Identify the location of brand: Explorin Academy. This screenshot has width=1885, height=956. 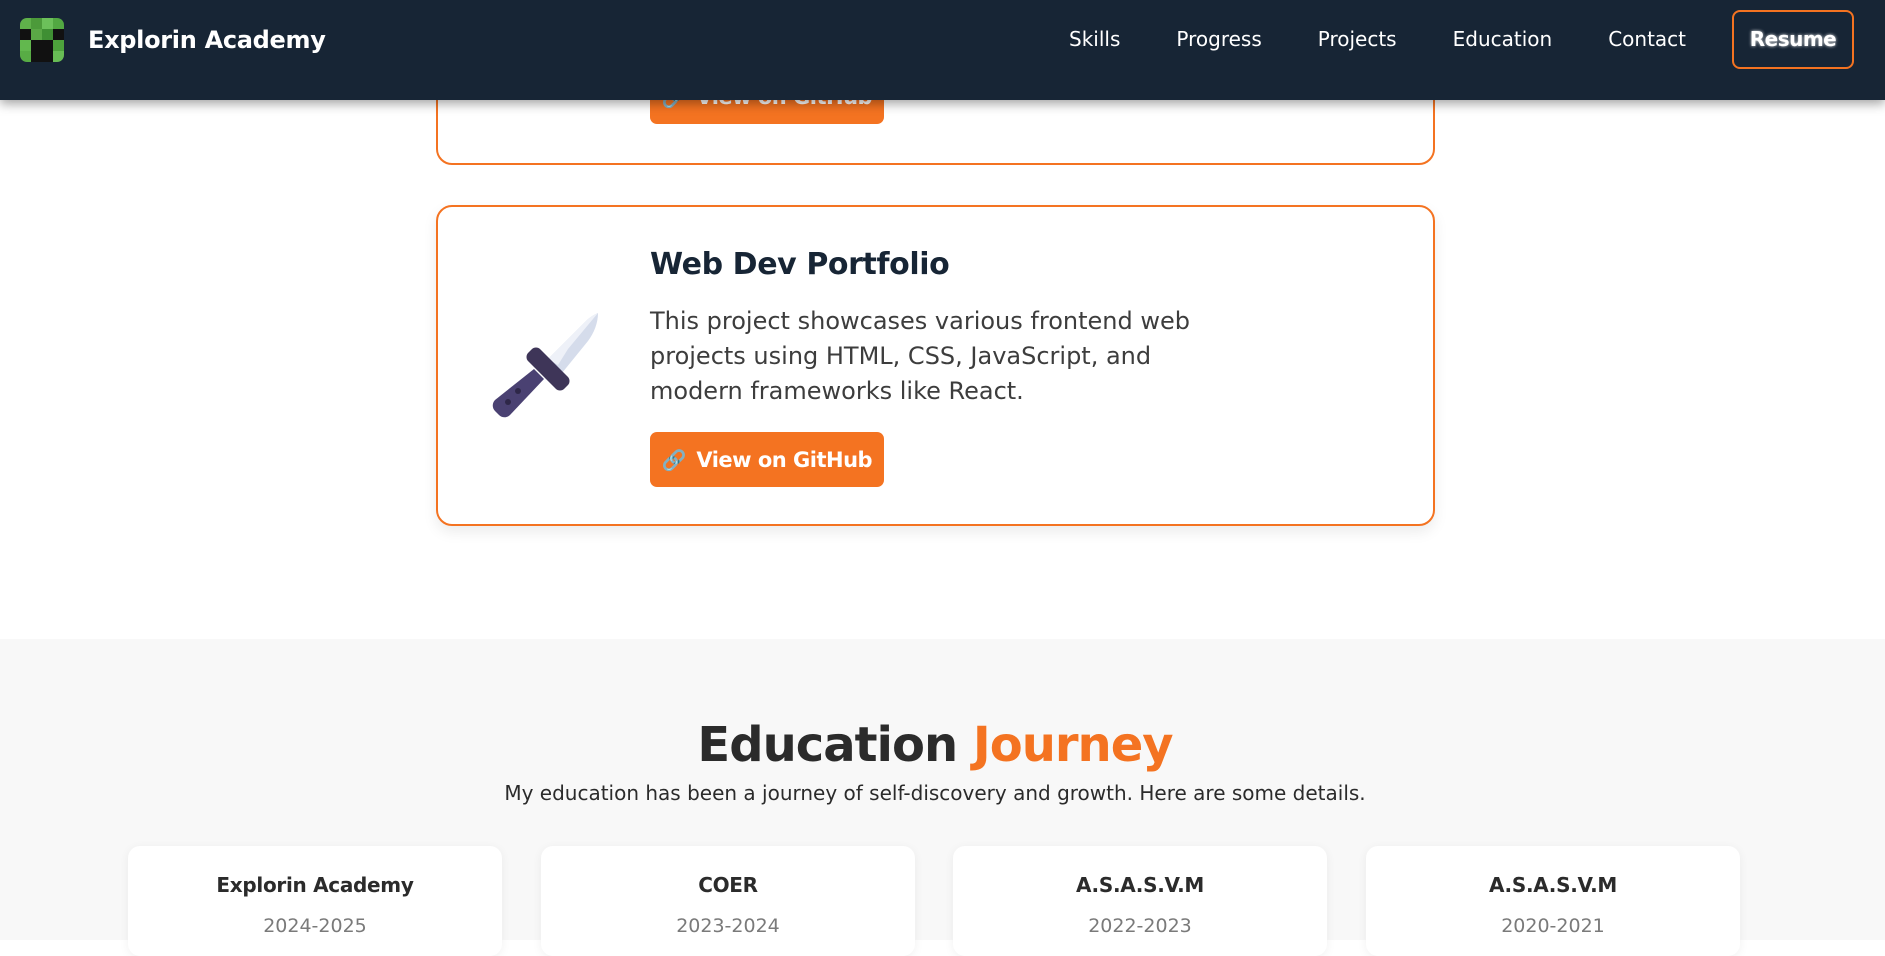
(173, 40).